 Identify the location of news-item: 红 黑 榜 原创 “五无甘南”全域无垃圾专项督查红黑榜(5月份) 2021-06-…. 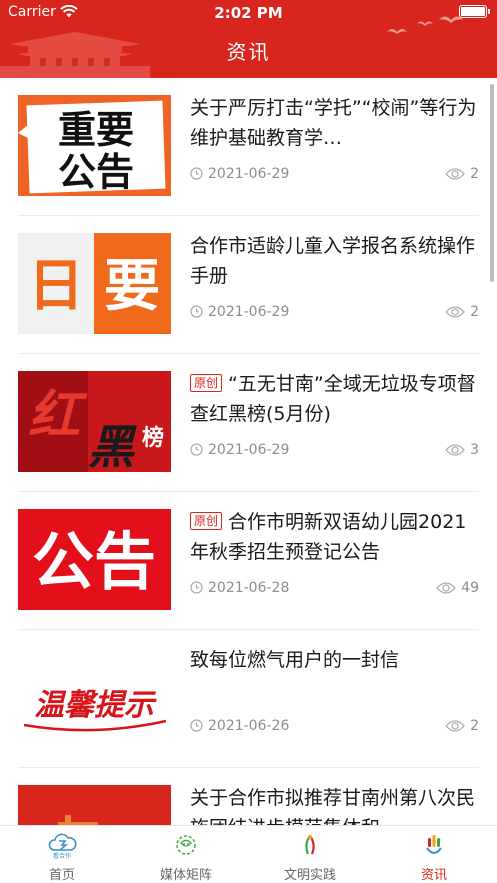
(248, 423).